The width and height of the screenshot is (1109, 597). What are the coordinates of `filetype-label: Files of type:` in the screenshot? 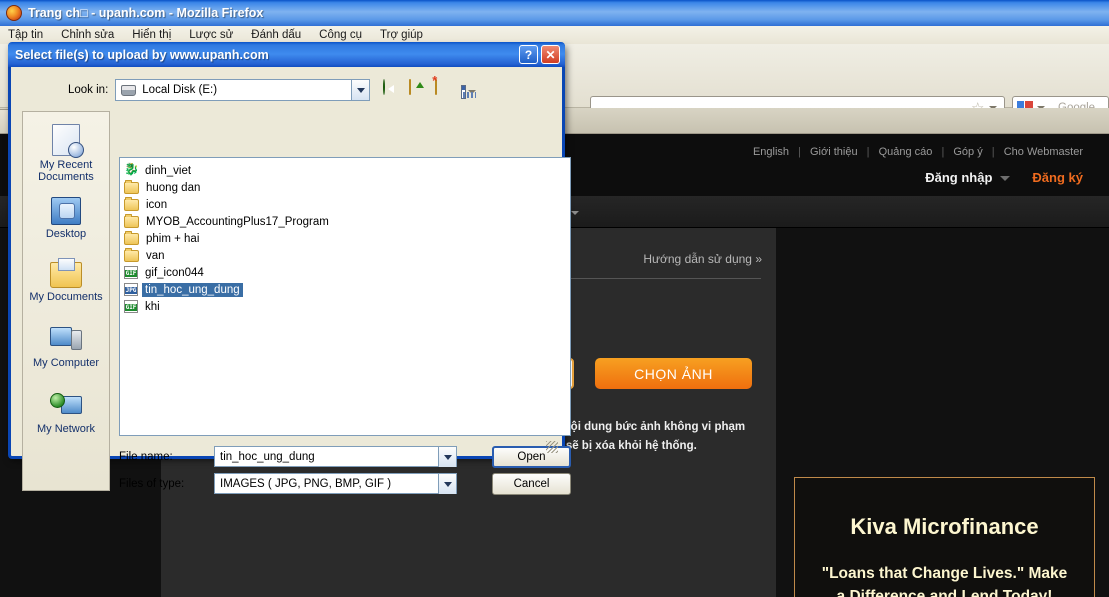 It's located at (152, 483).